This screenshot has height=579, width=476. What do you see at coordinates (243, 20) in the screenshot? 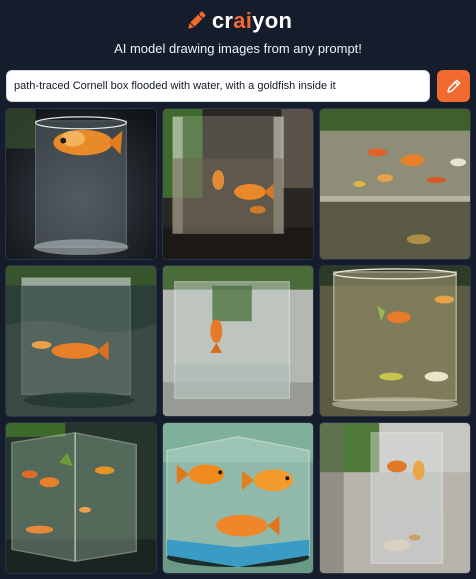
I see `brand-name-accent: ai` at bounding box center [243, 20].